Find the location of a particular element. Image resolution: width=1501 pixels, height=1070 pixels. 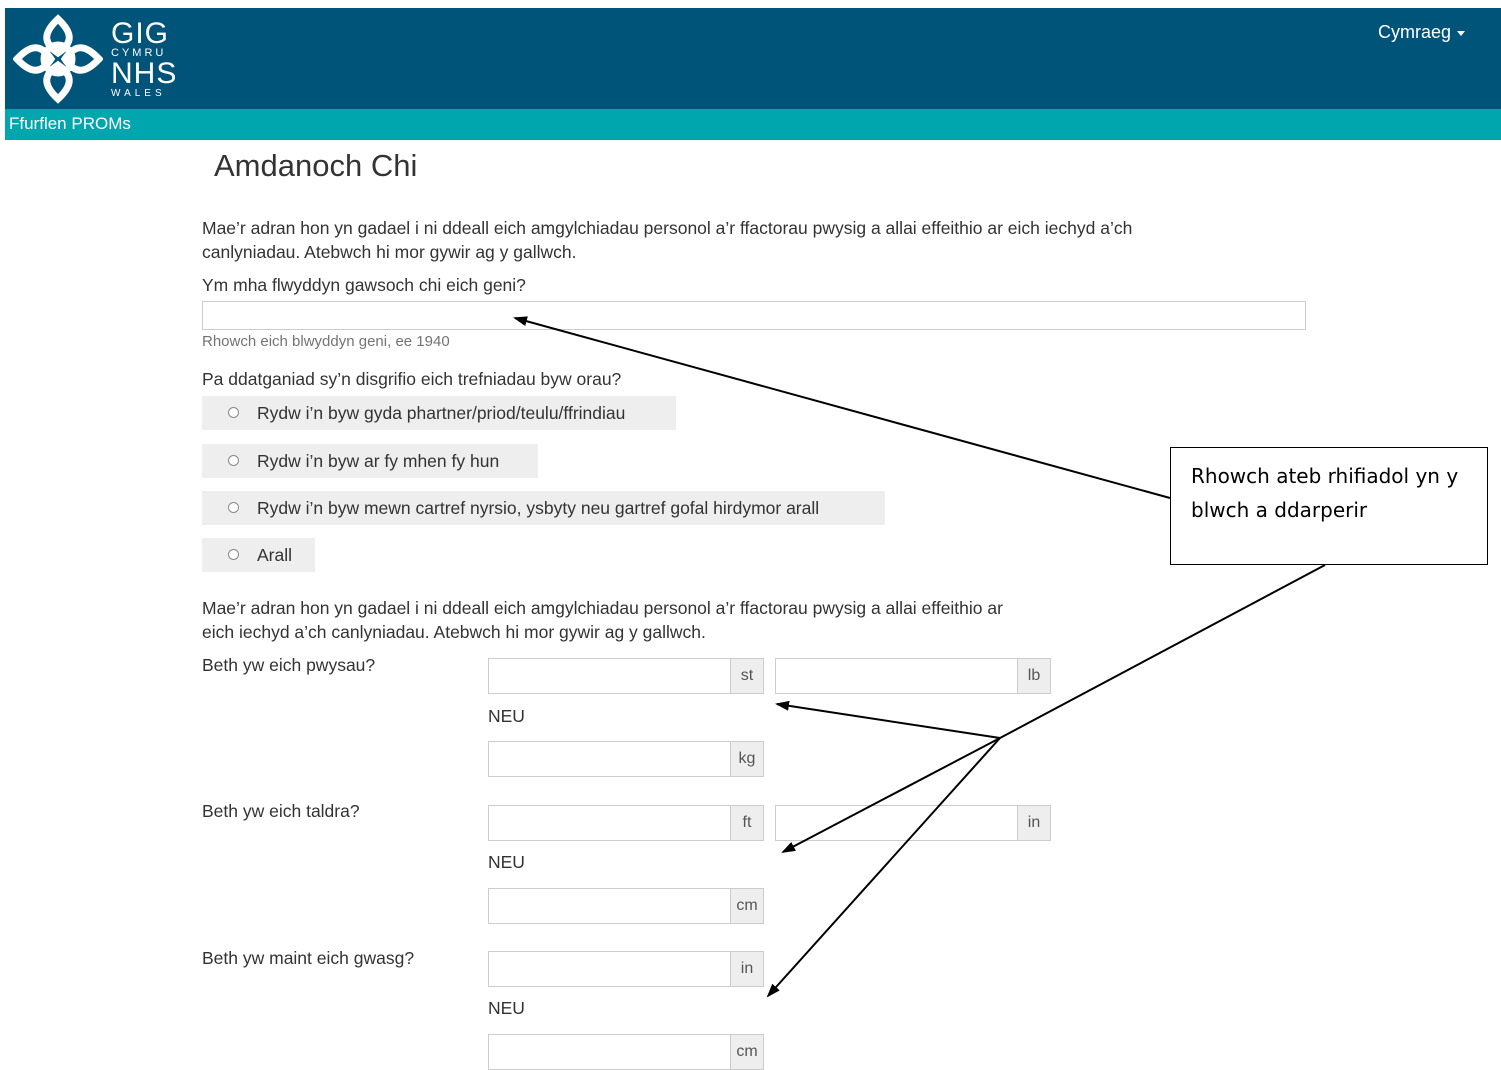

arrow-stem is located at coordinates (1162, 651).